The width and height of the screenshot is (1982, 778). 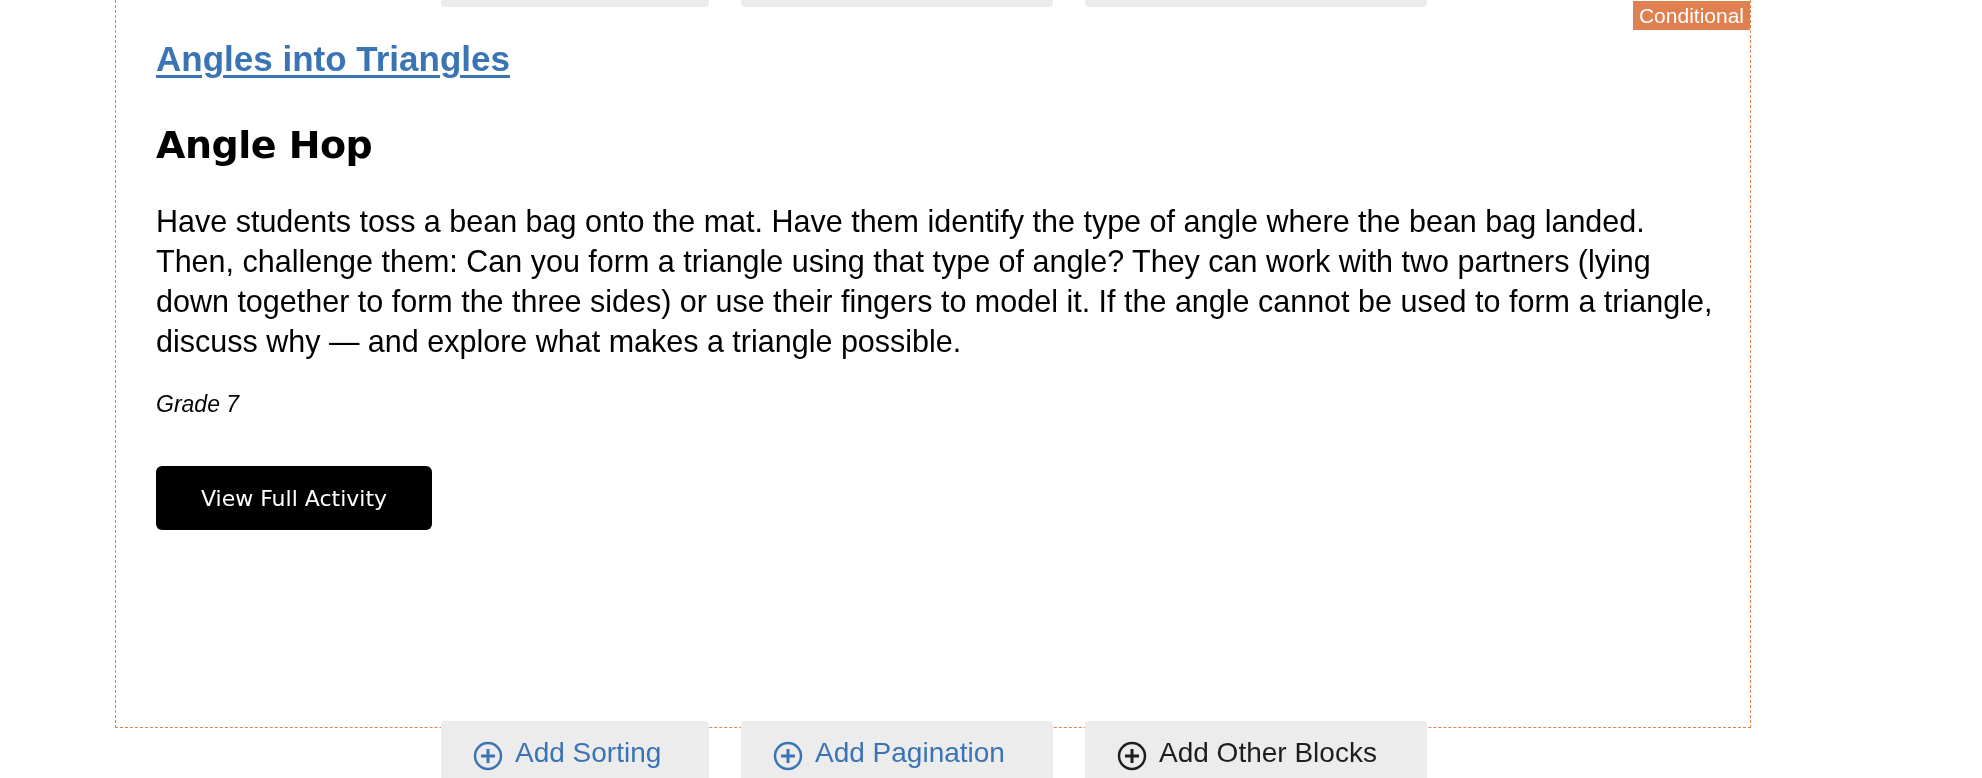 I want to click on add-block-button: Add Pagination, so click(x=897, y=749).